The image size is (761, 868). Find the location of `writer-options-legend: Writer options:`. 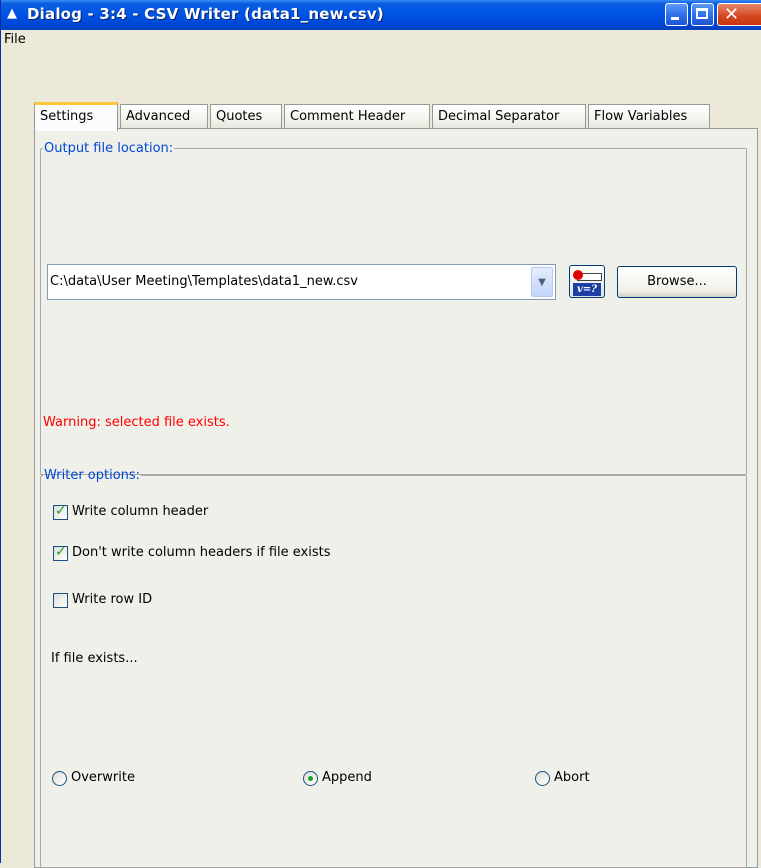

writer-options-legend: Writer options: is located at coordinates (92, 475).